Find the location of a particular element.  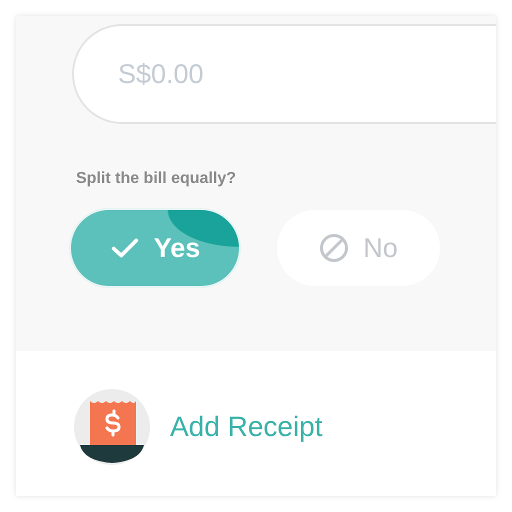

split-question: Split the bill equally? is located at coordinates (157, 179).